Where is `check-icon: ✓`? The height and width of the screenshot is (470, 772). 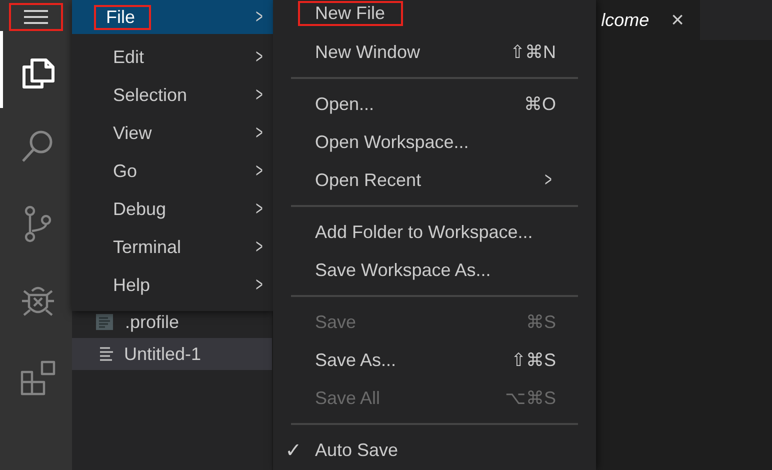
check-icon: ✓ is located at coordinates (293, 450).